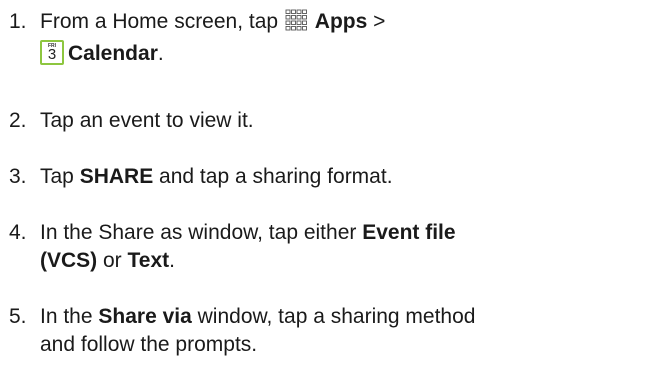 This screenshot has height=371, width=649. Describe the element at coordinates (112, 260) in the screenshot. I see `step-text-segment: or` at that location.